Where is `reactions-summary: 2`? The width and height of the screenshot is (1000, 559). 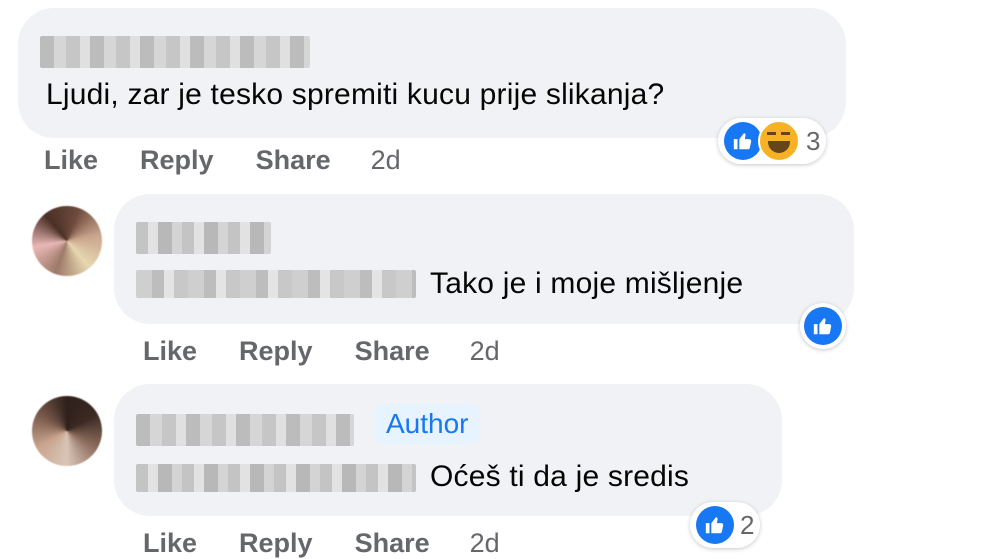 reactions-summary: 2 is located at coordinates (725, 525).